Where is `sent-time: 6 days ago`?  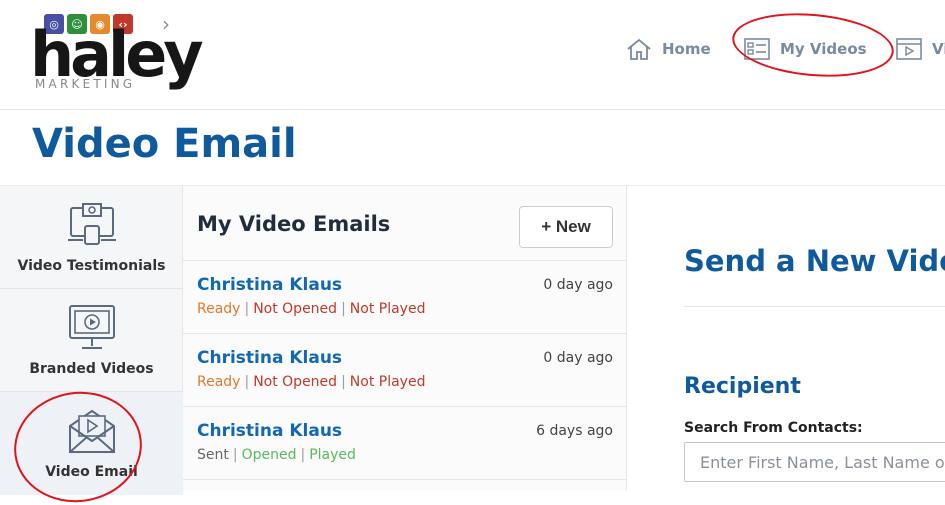 sent-time: 6 days ago is located at coordinates (574, 431).